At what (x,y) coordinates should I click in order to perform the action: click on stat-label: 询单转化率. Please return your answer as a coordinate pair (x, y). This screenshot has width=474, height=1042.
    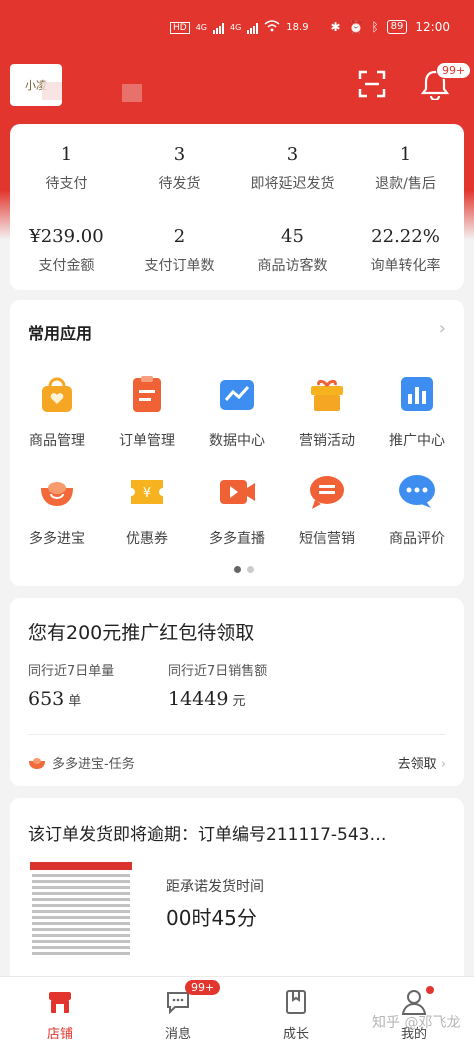
    Looking at the image, I should click on (405, 266).